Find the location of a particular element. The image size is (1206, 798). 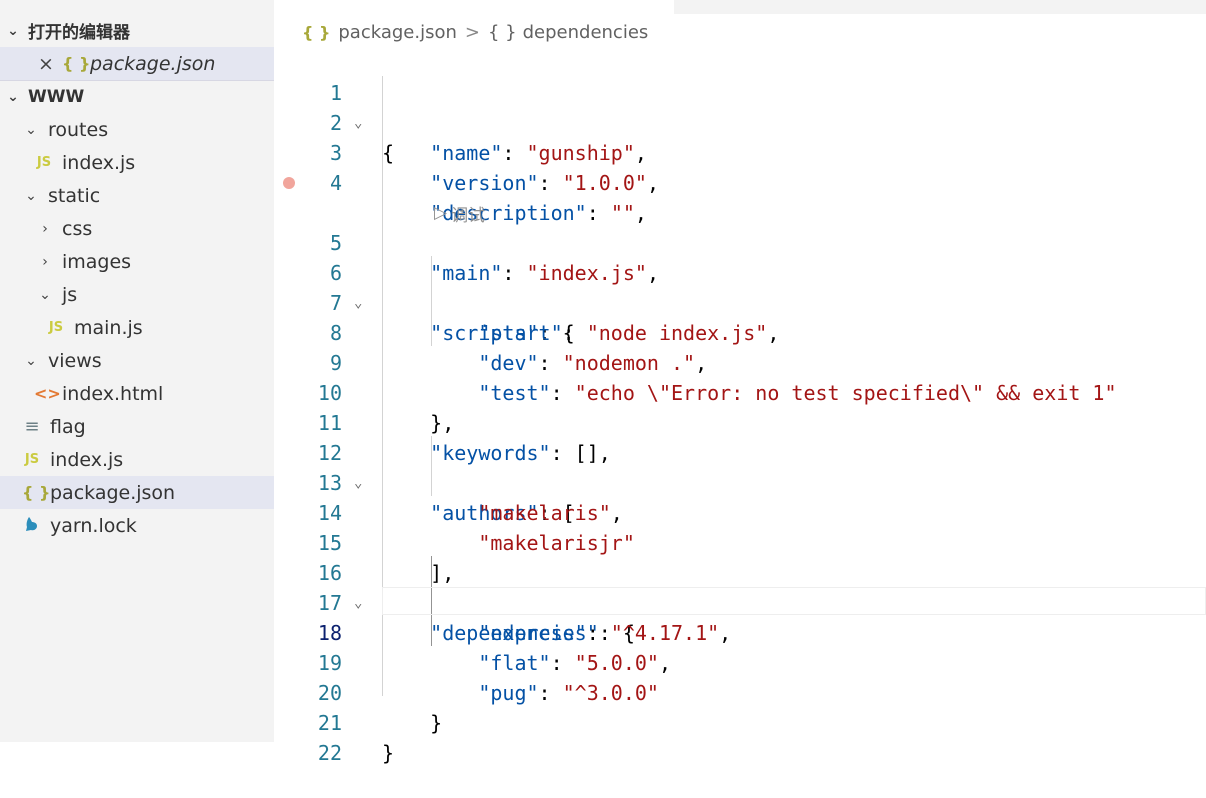

html-file-icon: <> is located at coordinates (47, 393).